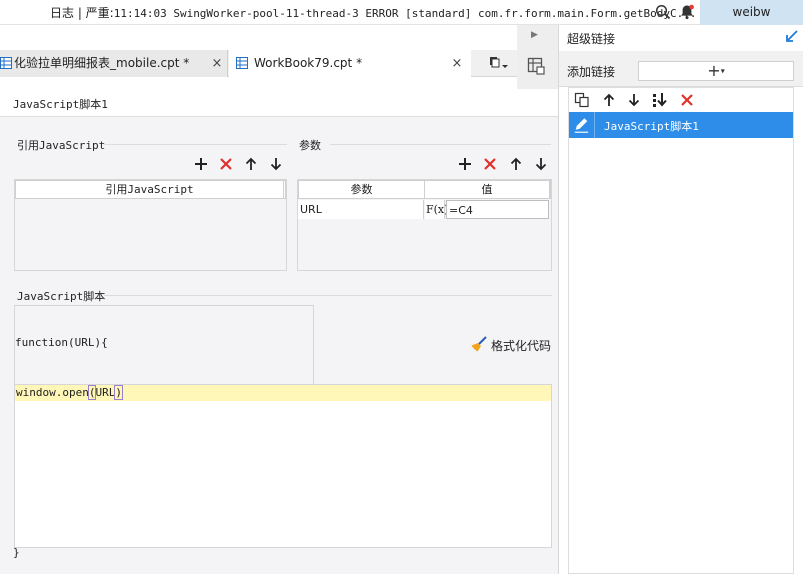 The height and width of the screenshot is (574, 803). I want to click on move-to-bottom-icon, so click(660, 100).